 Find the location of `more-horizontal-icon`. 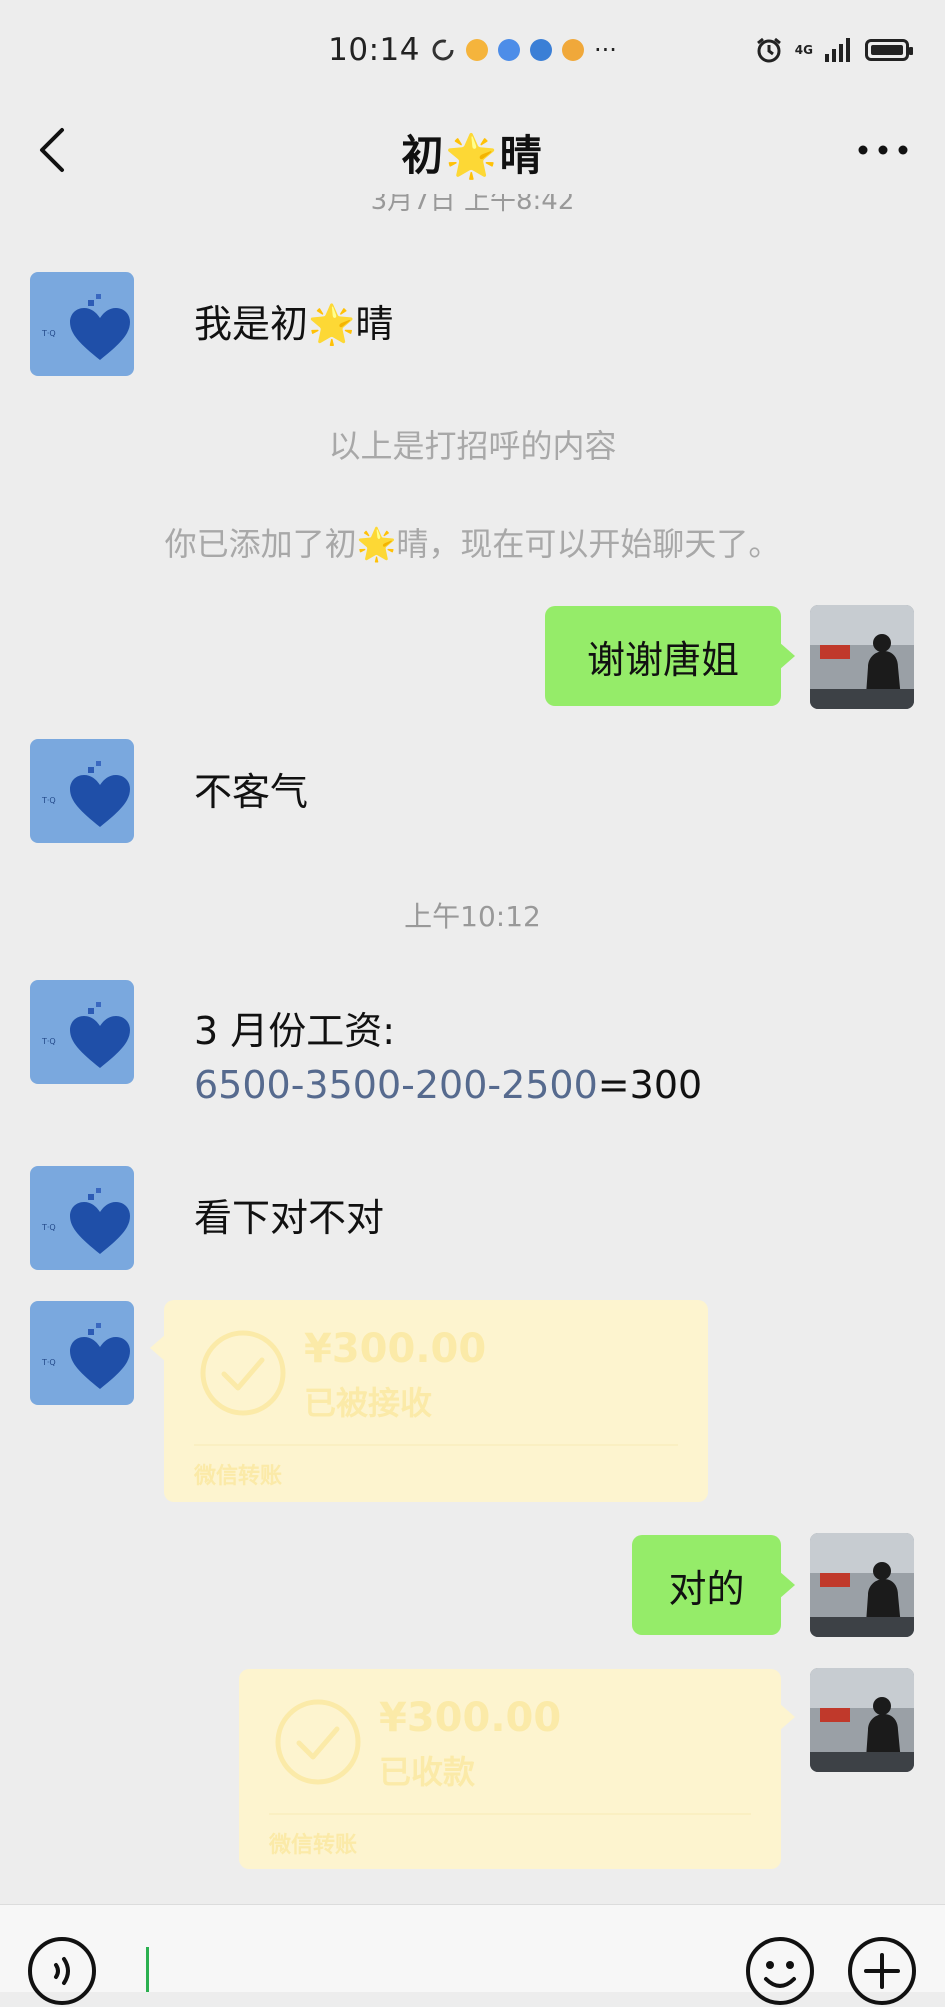

more-horizontal-icon is located at coordinates (883, 150).